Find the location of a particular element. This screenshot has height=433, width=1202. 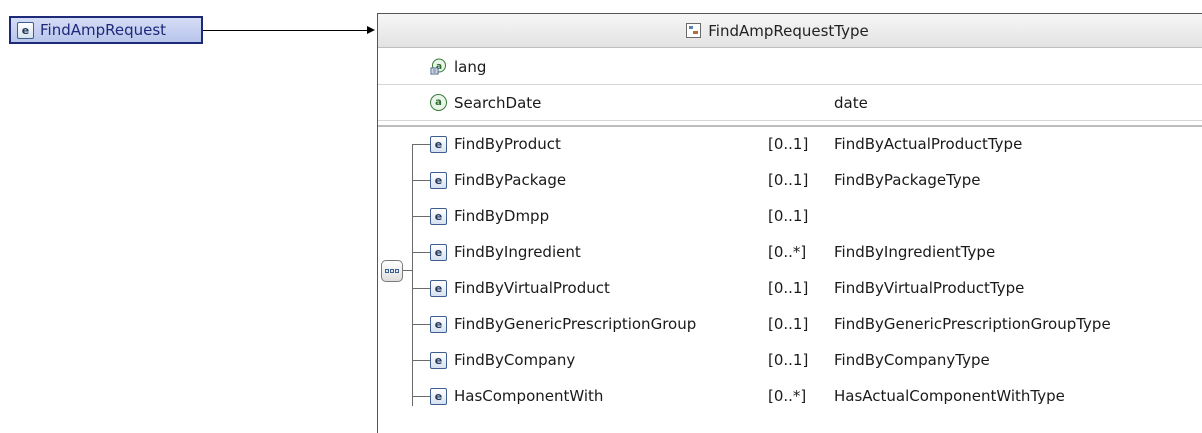

attribute-name: lang is located at coordinates (470, 66).